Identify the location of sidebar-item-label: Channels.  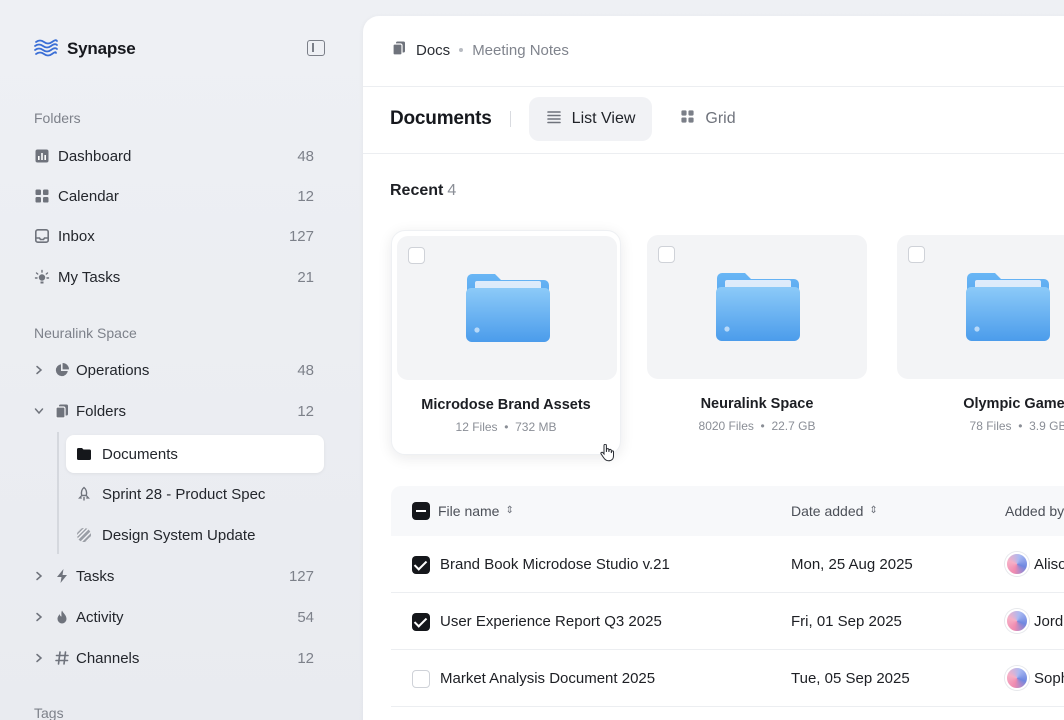
(108, 658).